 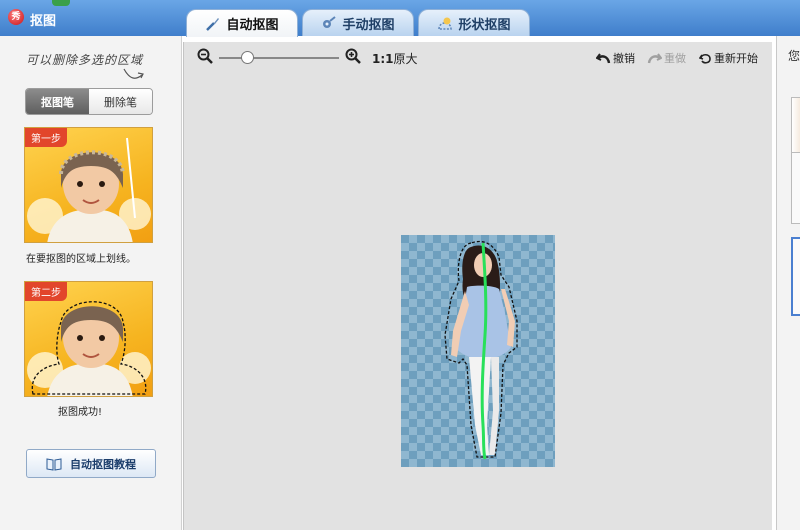 What do you see at coordinates (120, 101) in the screenshot?
I see `erase-pen-button: 删除笔` at bounding box center [120, 101].